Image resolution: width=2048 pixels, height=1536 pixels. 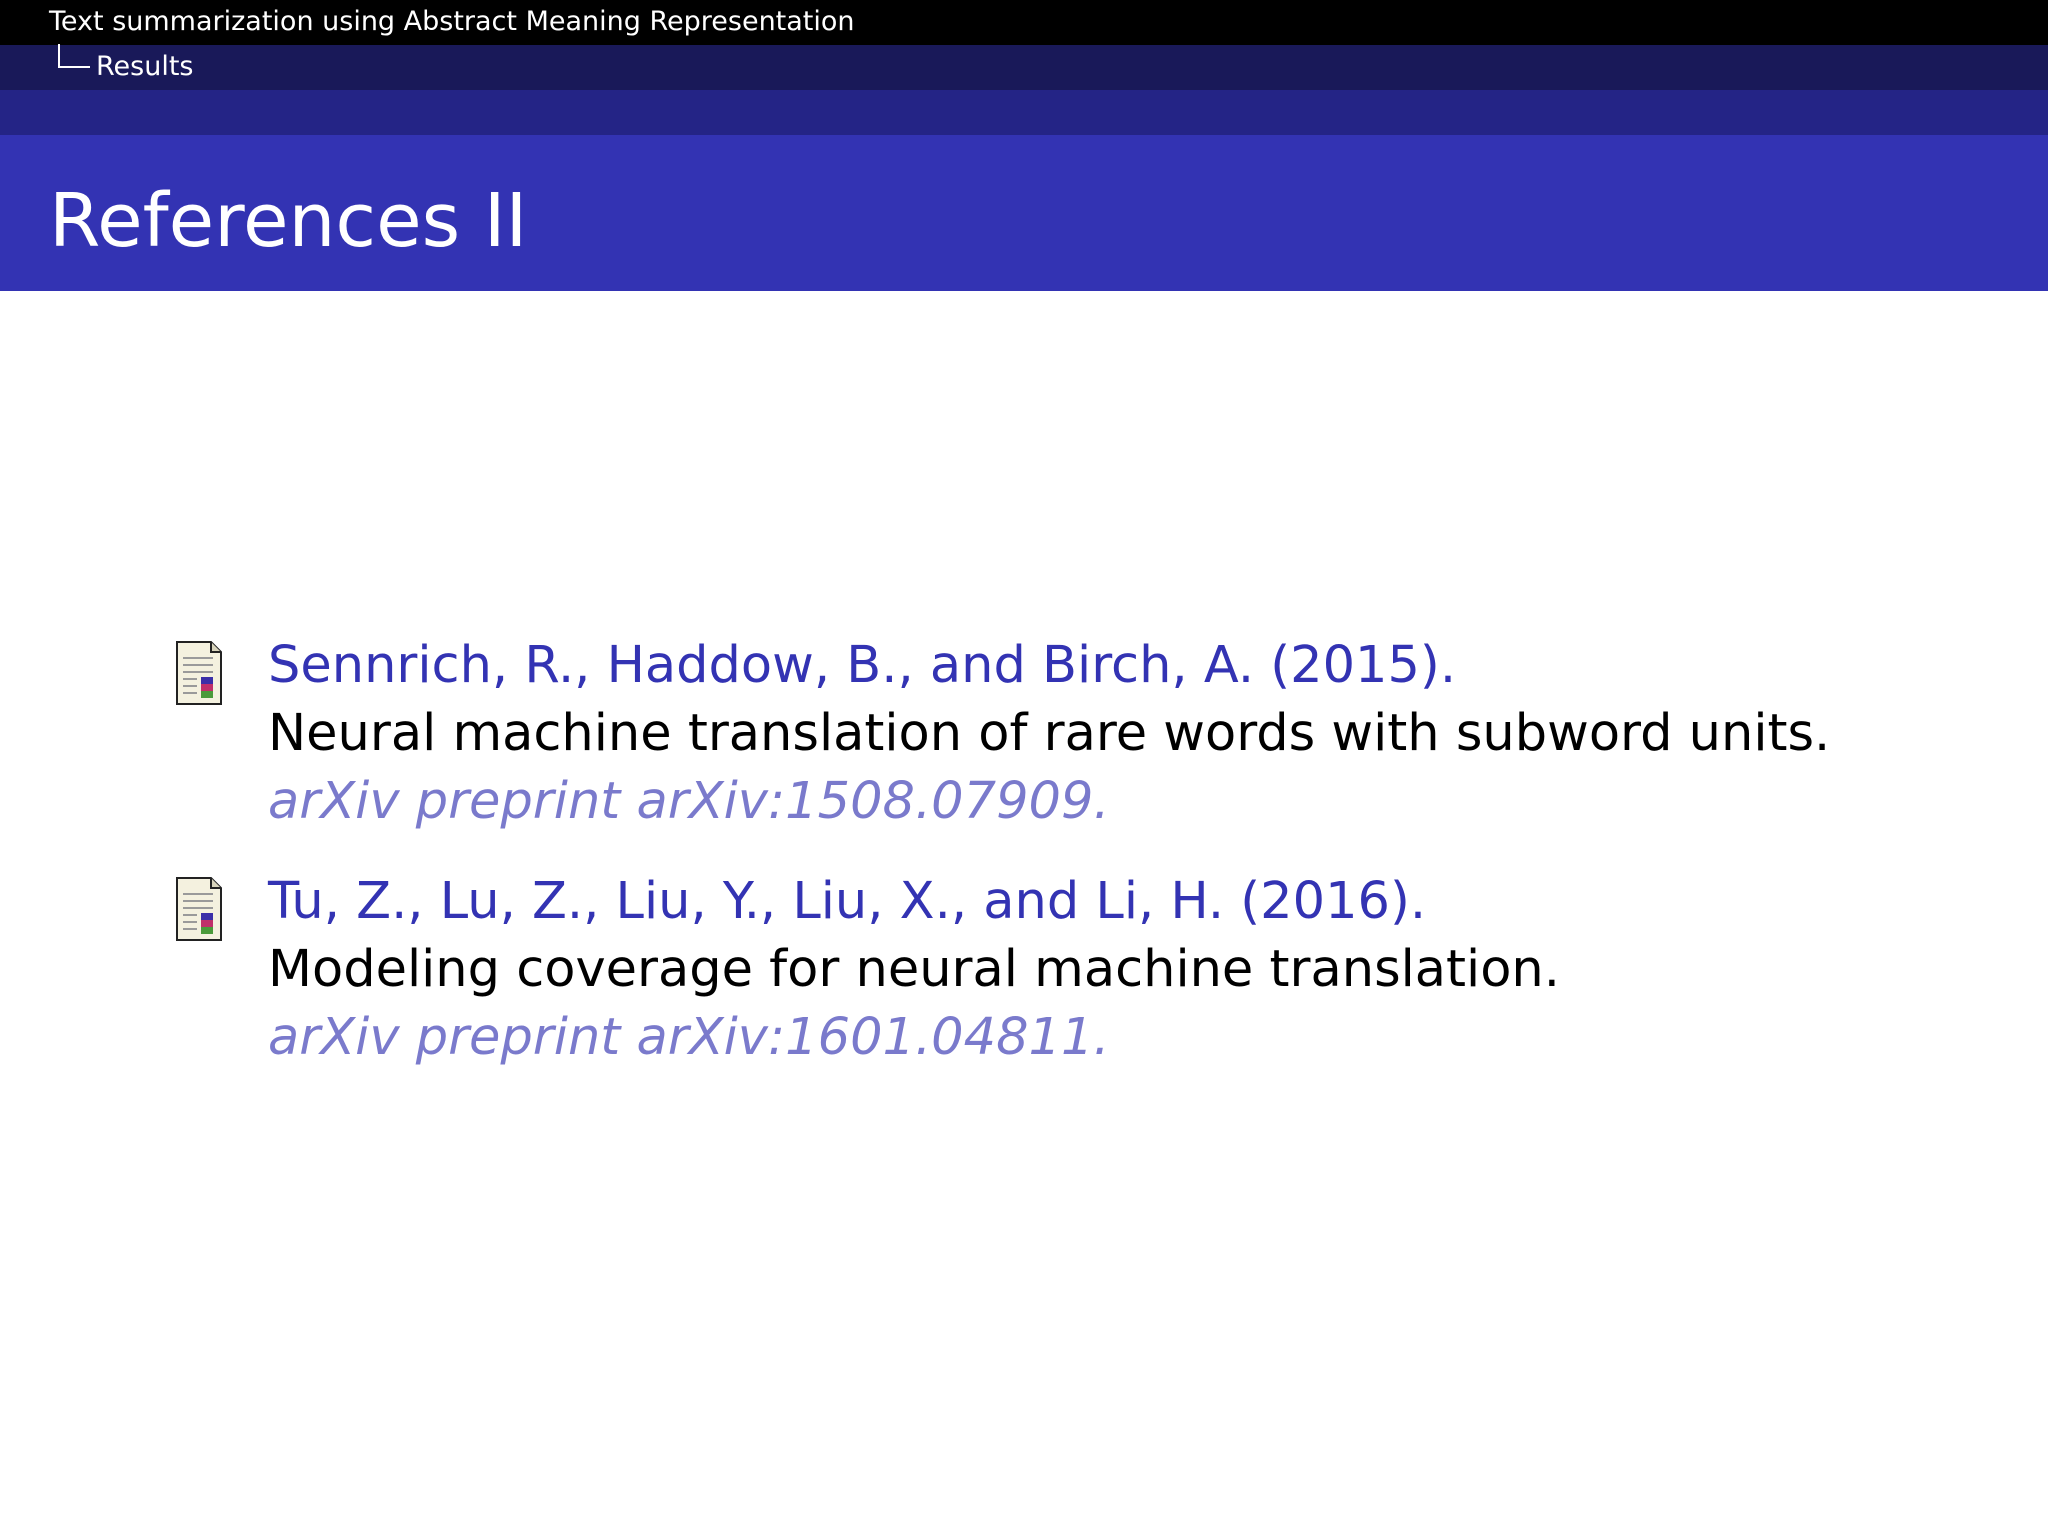 What do you see at coordinates (288, 221) in the screenshot?
I see `frame-title: References II` at bounding box center [288, 221].